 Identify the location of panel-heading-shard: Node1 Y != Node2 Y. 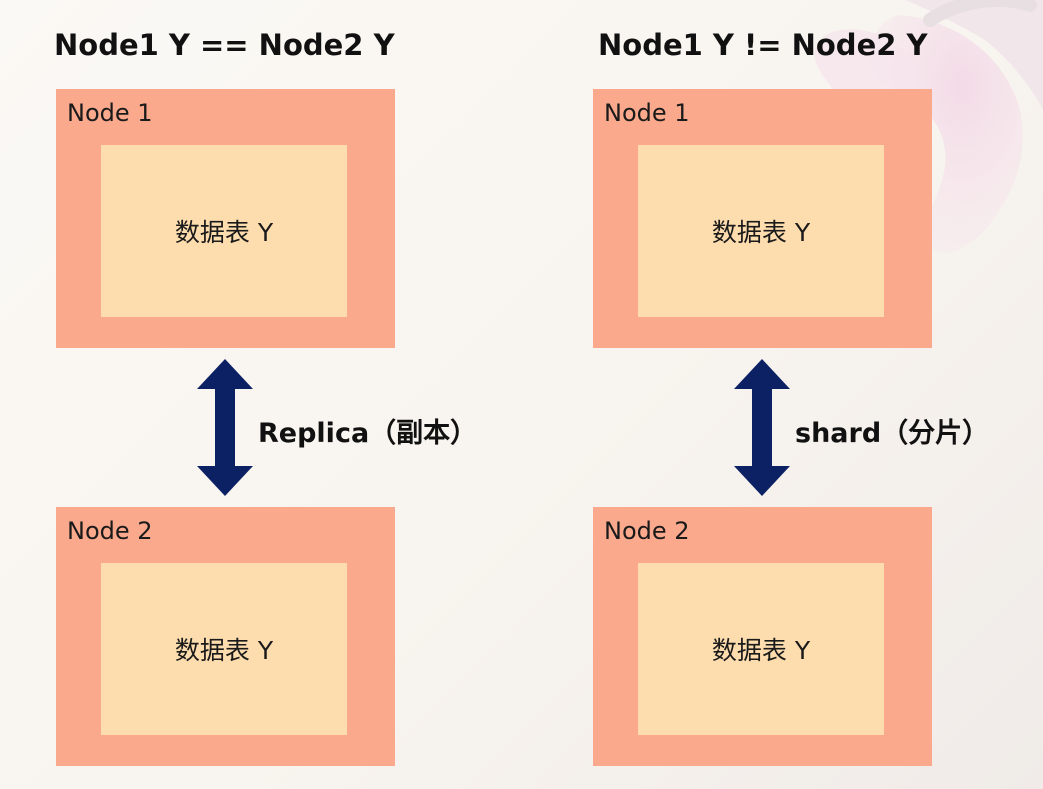
(763, 45).